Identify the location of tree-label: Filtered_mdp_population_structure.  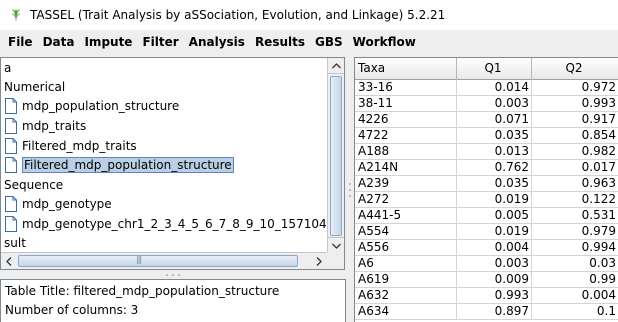
(128, 164).